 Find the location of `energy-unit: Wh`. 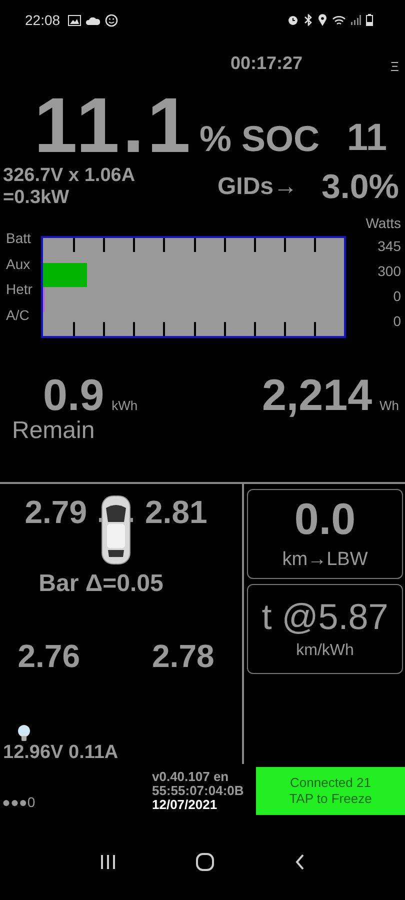

energy-unit: Wh is located at coordinates (389, 405).